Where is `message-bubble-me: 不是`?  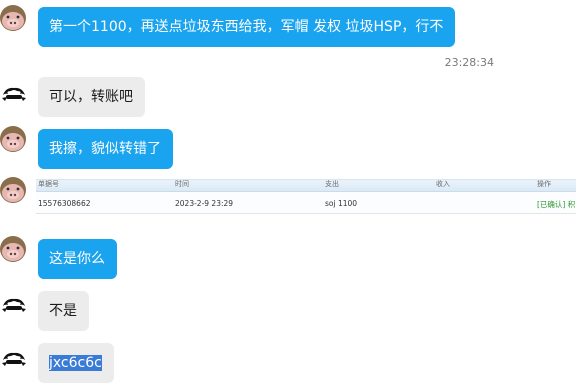
message-bubble-me: 不是 is located at coordinates (63, 311).